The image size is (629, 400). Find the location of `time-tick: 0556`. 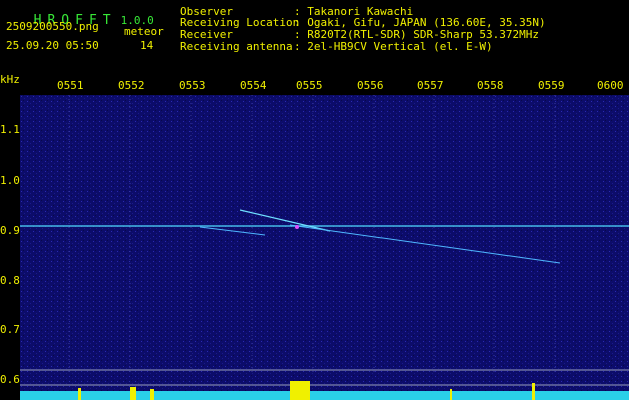

time-tick: 0556 is located at coordinates (370, 85).